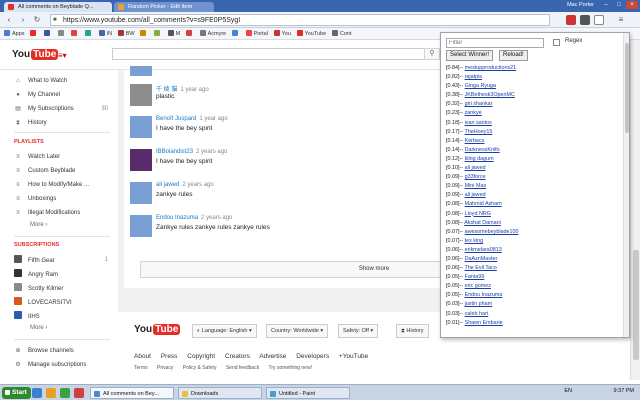 Image resolution: width=640 pixels, height=400 pixels. I want to click on footer-link-press: Press, so click(169, 356).